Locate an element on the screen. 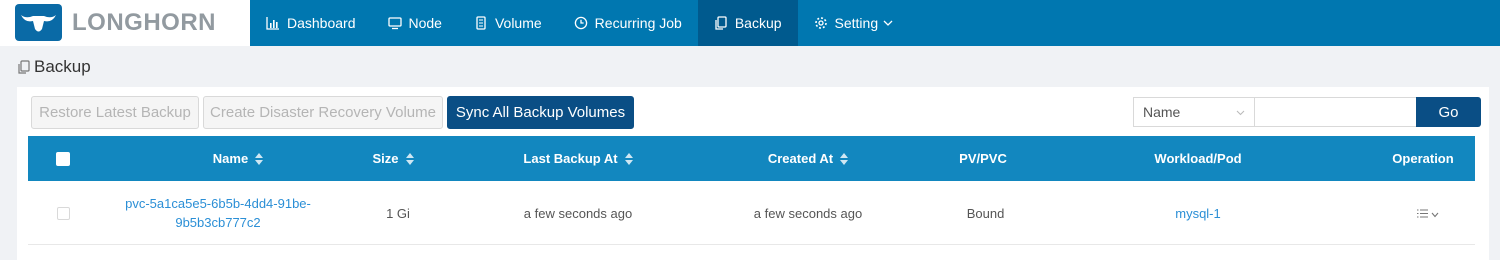 Image resolution: width=1500 pixels, height=260 pixels. backup-name-line2: 9b5b3cb777c2 is located at coordinates (218, 222).